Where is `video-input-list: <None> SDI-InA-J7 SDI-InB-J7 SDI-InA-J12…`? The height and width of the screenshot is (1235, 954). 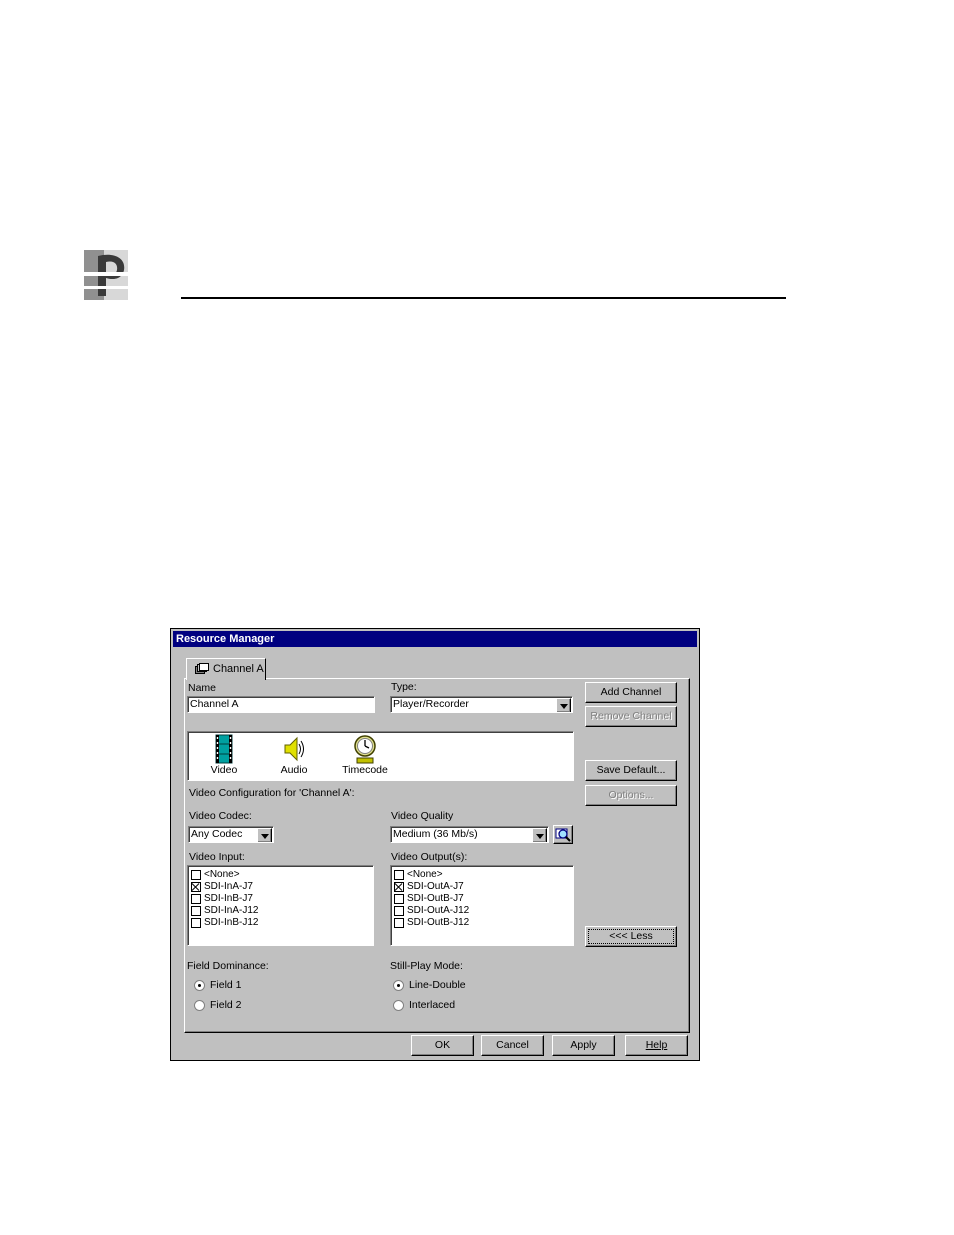
video-input-list: <None> SDI-InA-J7 SDI-InB-J7 SDI-InA-J12… is located at coordinates (280, 905).